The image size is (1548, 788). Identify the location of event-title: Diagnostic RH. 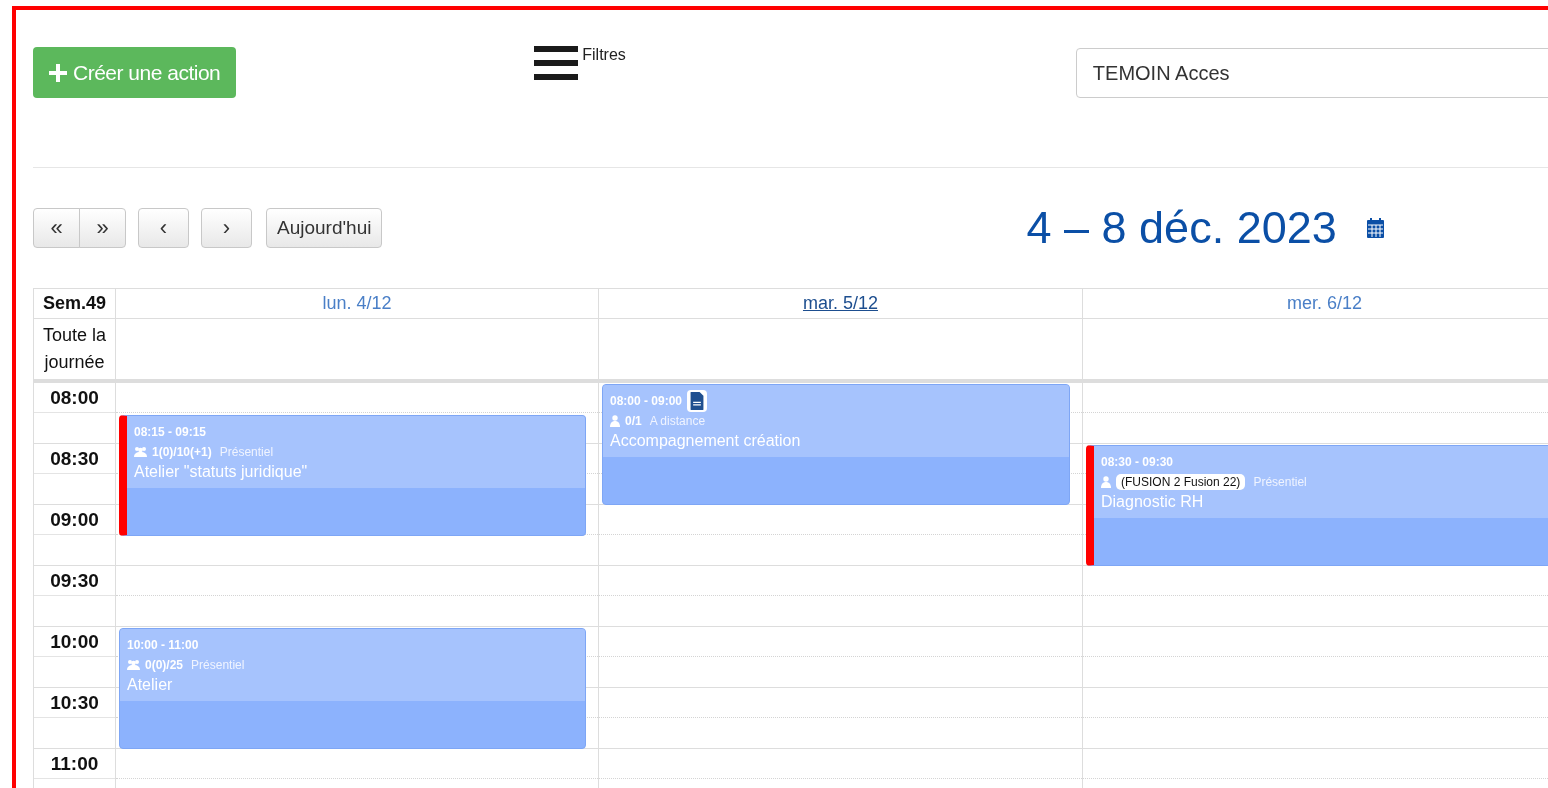
(1153, 502).